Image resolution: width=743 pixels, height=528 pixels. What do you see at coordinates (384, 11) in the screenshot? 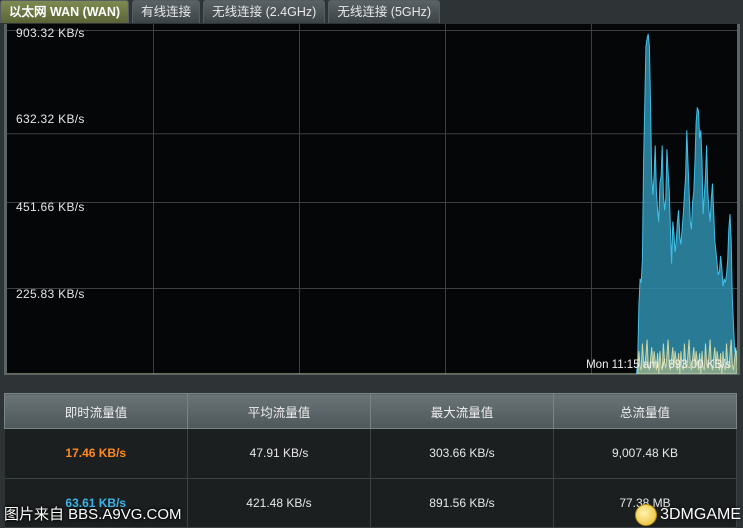
I see `tab-wireless-5ghz: 无线连接 (5GHz)` at bounding box center [384, 11].